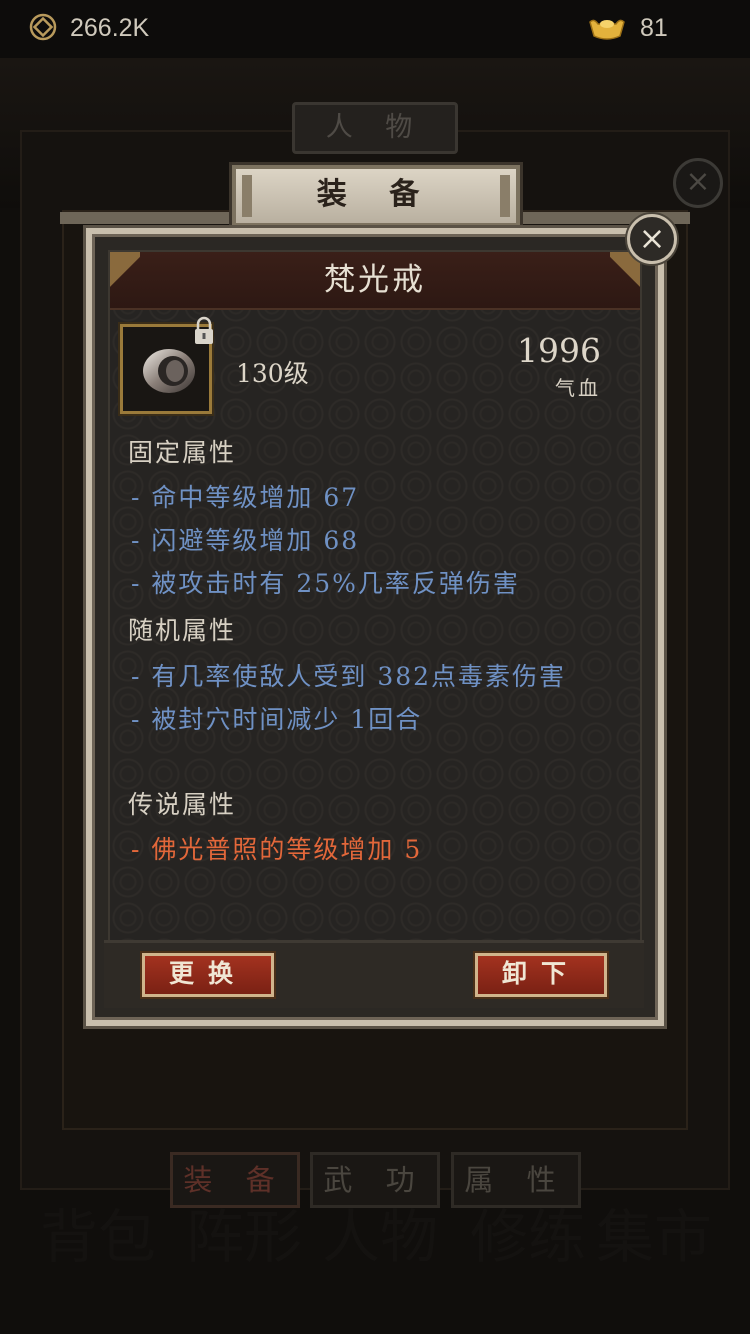  What do you see at coordinates (247, 196) in the screenshot?
I see `scroll-left-ornament` at bounding box center [247, 196].